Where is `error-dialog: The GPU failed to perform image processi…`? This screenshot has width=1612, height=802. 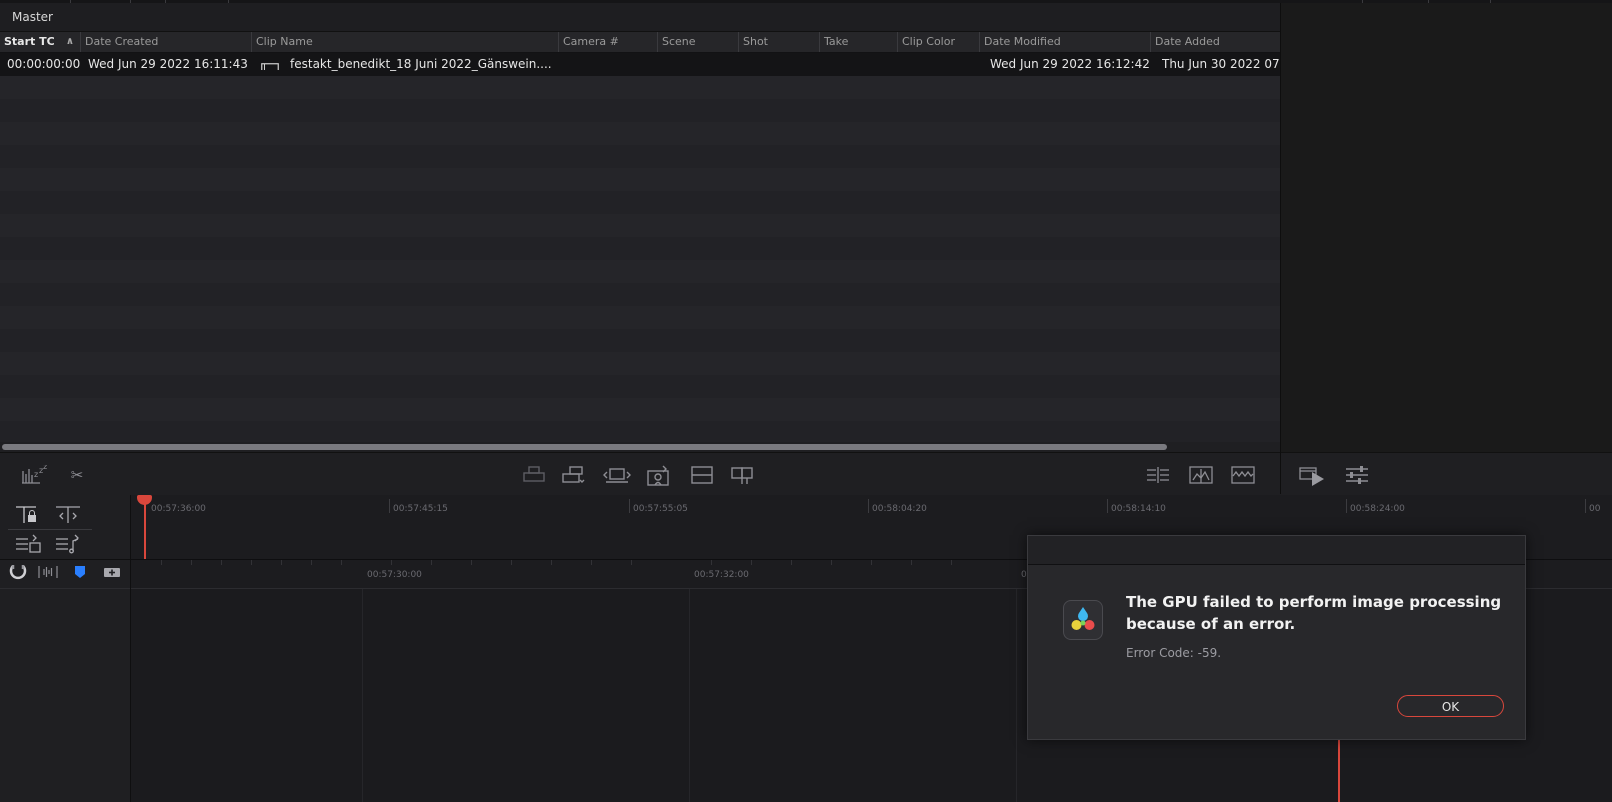
error-dialog: The GPU failed to perform image processi… is located at coordinates (1276, 637).